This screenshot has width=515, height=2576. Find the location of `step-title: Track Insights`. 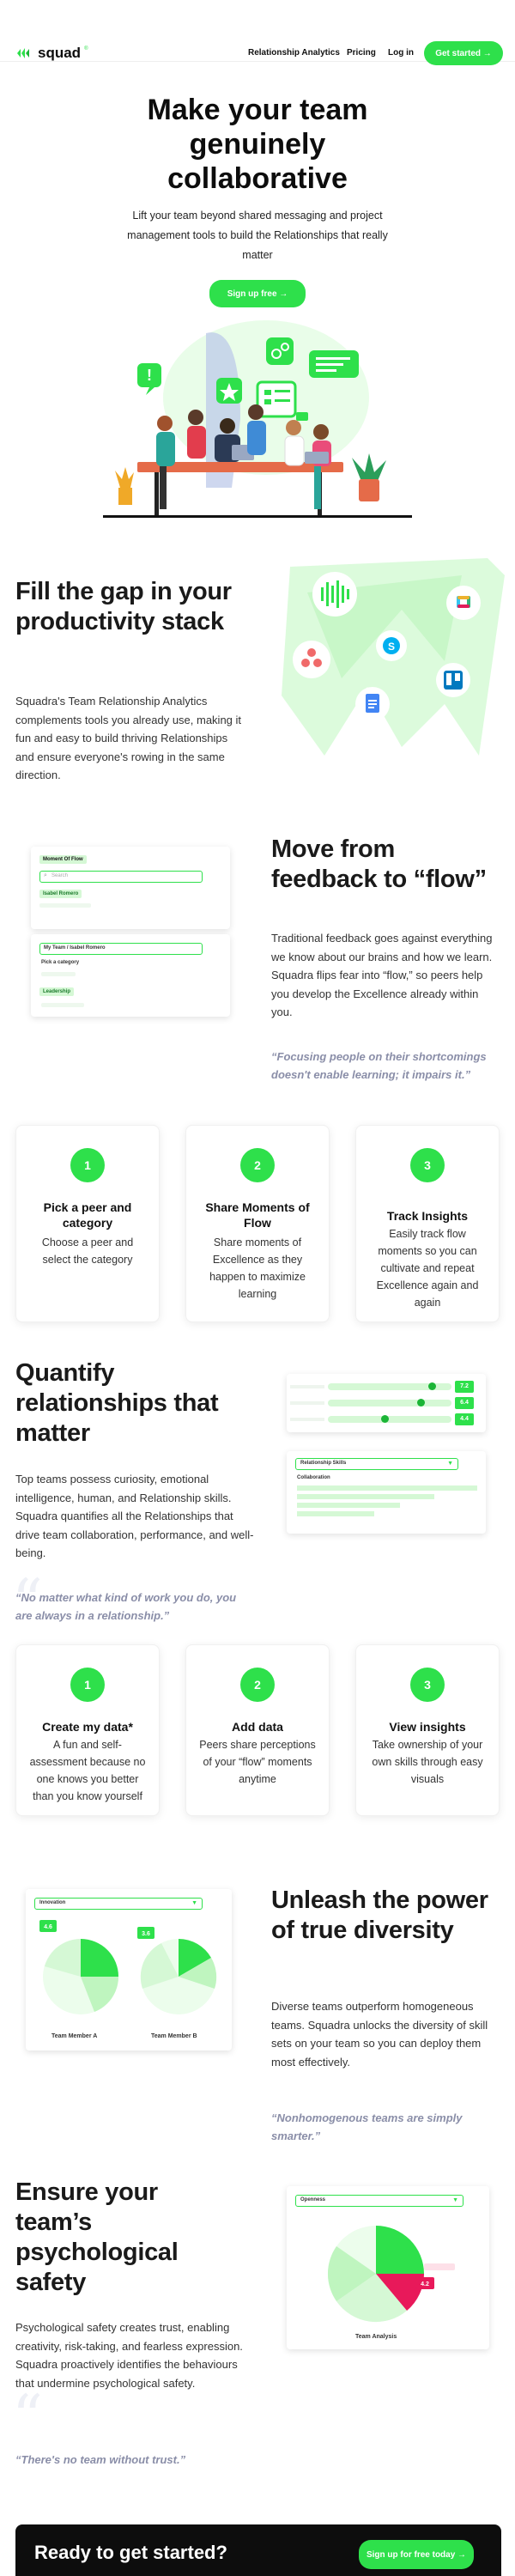

step-title: Track Insights is located at coordinates (427, 1216).